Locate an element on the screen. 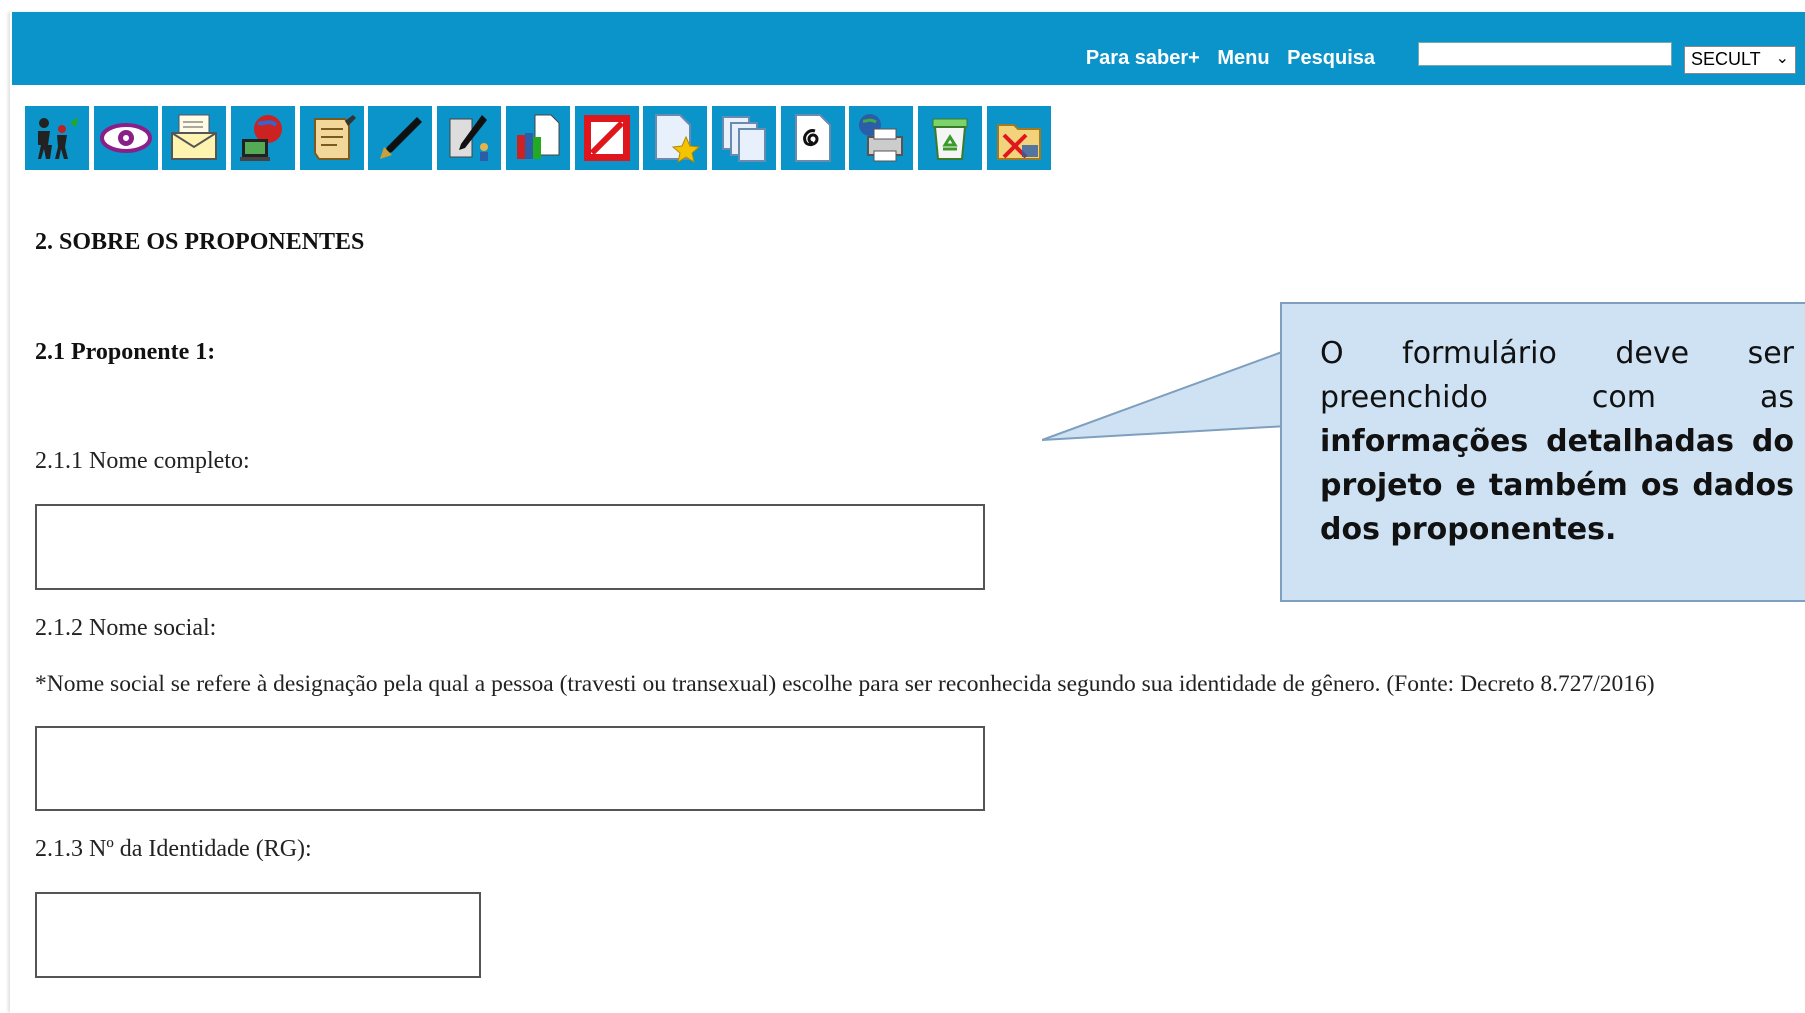 Image resolution: width=1805 pixels, height=1013 pixels. unit-select-value: SECULT is located at coordinates (1726, 59).